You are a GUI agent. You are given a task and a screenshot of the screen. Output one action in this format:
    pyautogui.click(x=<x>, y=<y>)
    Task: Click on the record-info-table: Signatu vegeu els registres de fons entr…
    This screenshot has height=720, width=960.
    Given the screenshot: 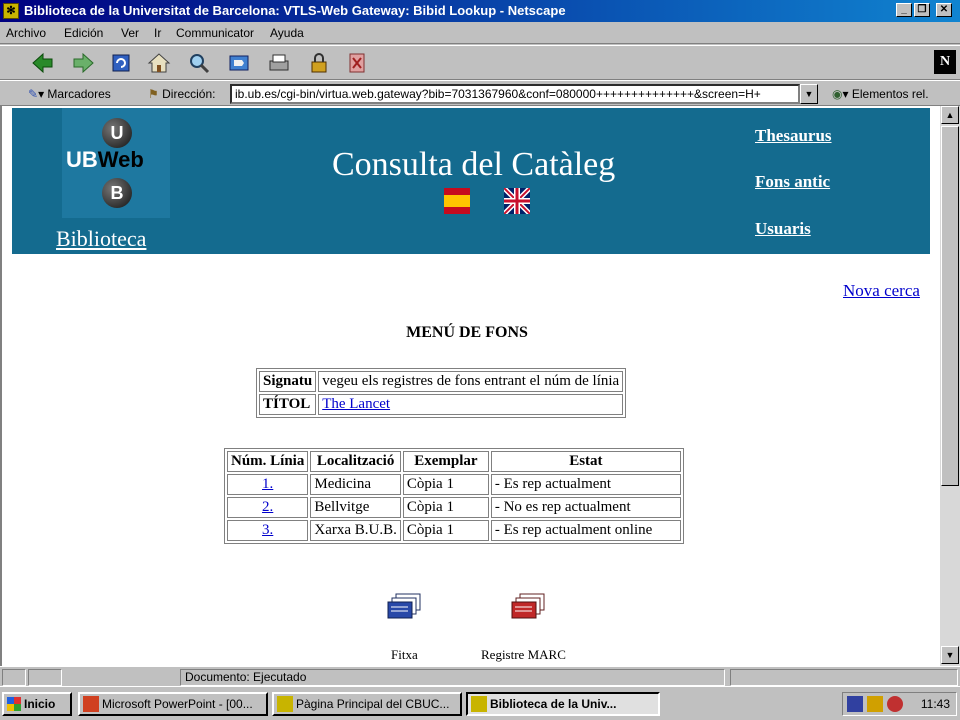 What is the action you would take?
    pyautogui.click(x=441, y=393)
    